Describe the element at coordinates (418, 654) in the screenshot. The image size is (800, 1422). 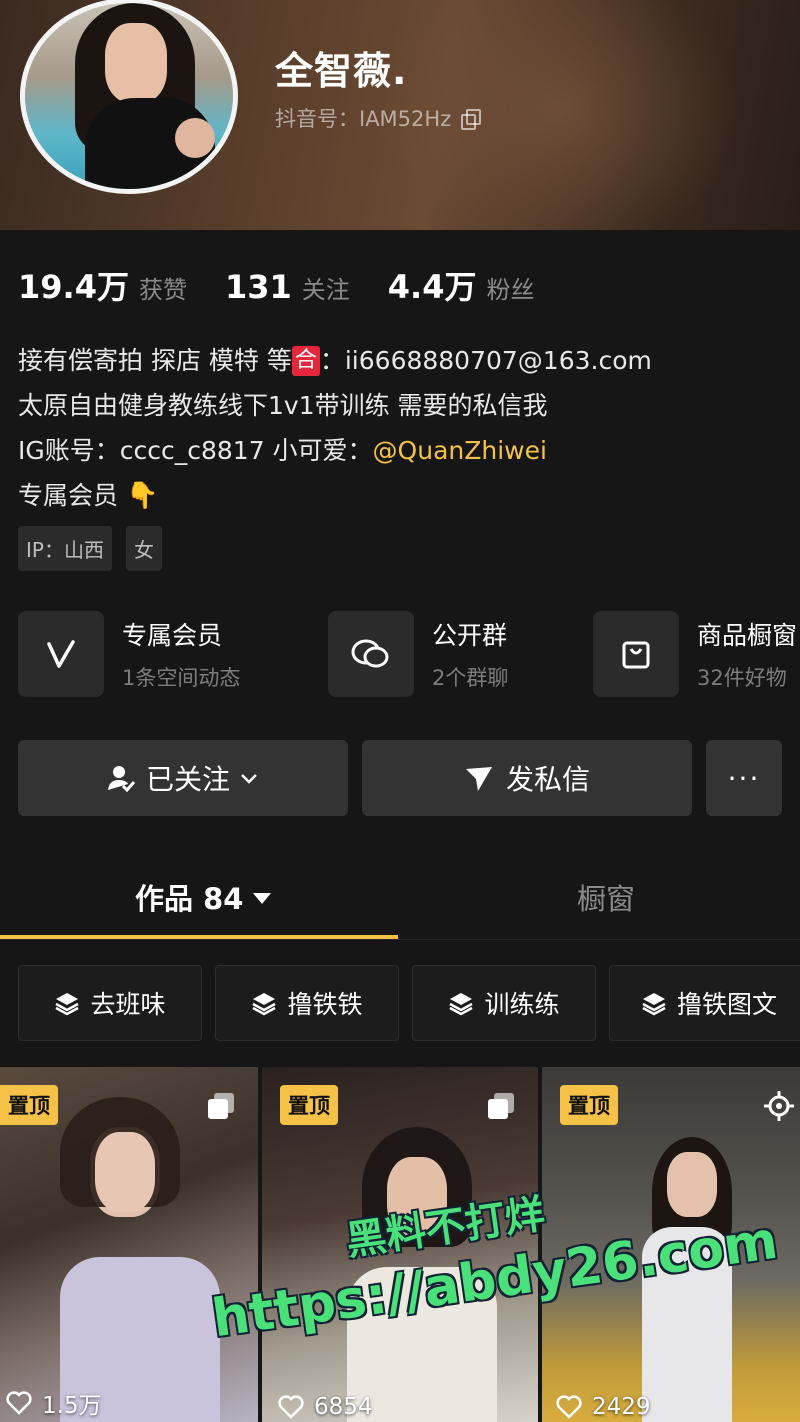
I see `feature-public-group: 公开群 2个群聊` at that location.